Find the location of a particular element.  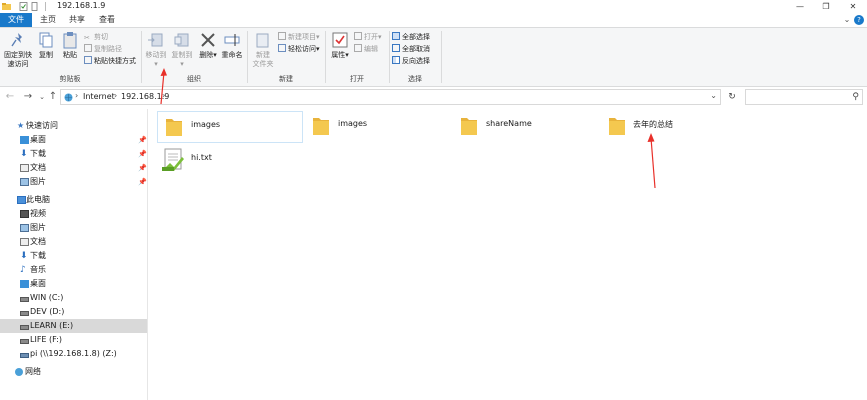

picture-icon is located at coordinates (24, 228).